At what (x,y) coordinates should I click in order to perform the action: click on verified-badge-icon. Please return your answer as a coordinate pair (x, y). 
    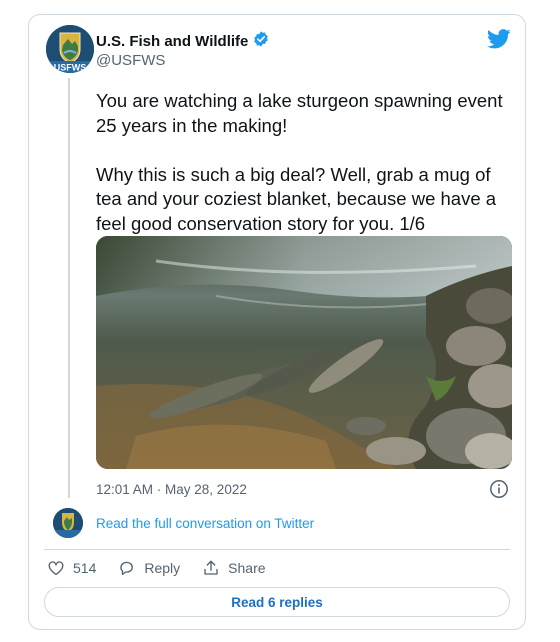
    Looking at the image, I should click on (261, 41).